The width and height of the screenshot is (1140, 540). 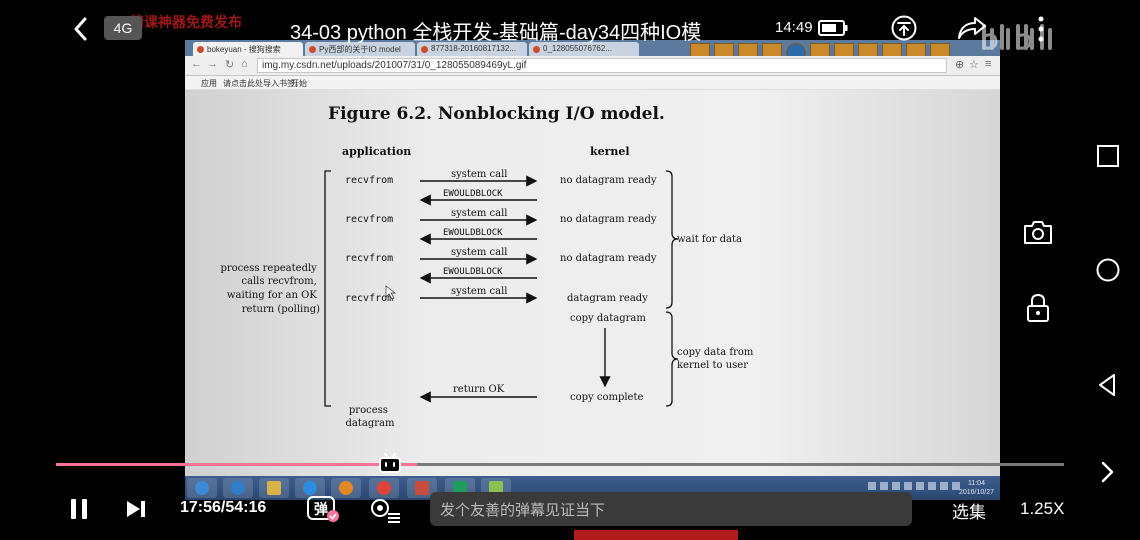 I want to click on video-title: 34-03 python 全栈开发-基础篇-day34四种IO模, so click(x=496, y=33).